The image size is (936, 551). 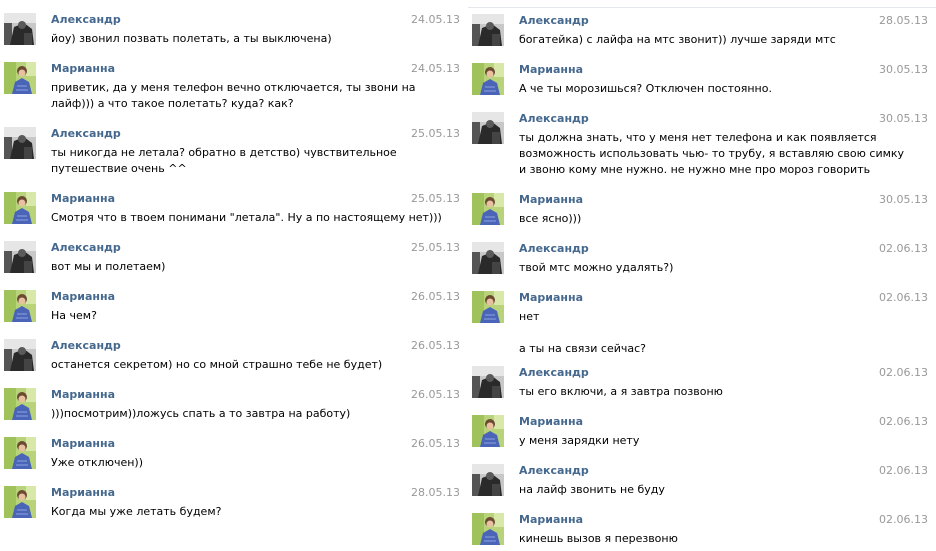 What do you see at coordinates (694, 539) in the screenshot?
I see `message-text: кинешь вызов я перезвоню` at bounding box center [694, 539].